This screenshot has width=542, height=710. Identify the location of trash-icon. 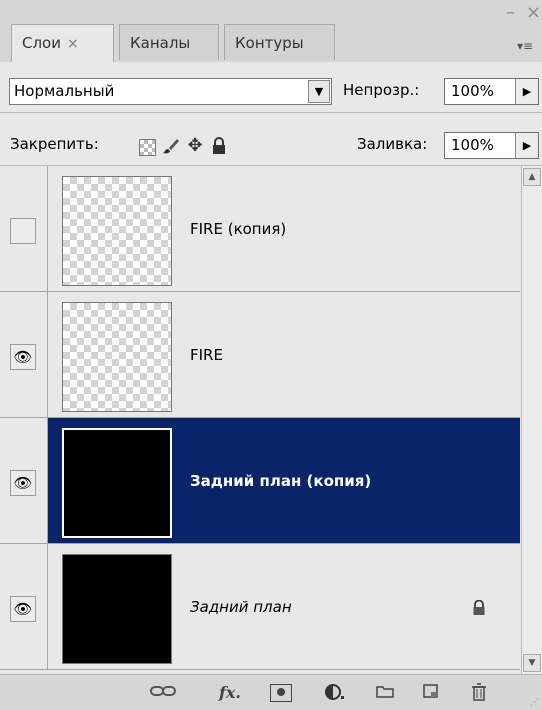
(479, 693).